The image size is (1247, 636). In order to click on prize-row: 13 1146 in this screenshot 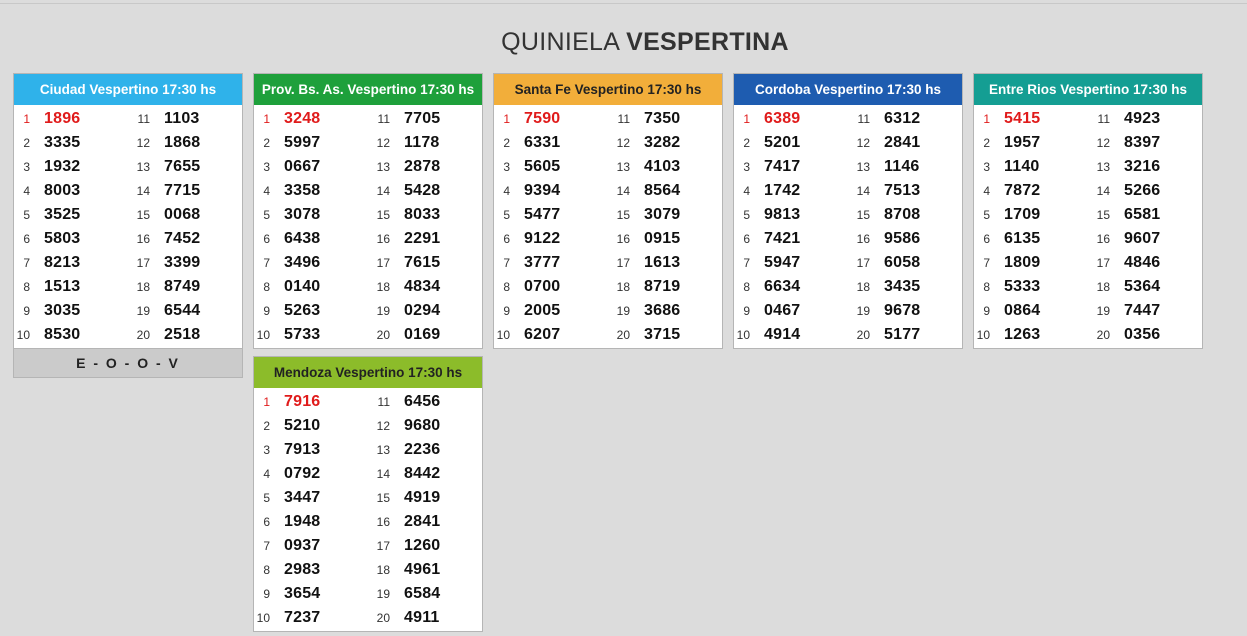, I will do `click(905, 167)`.